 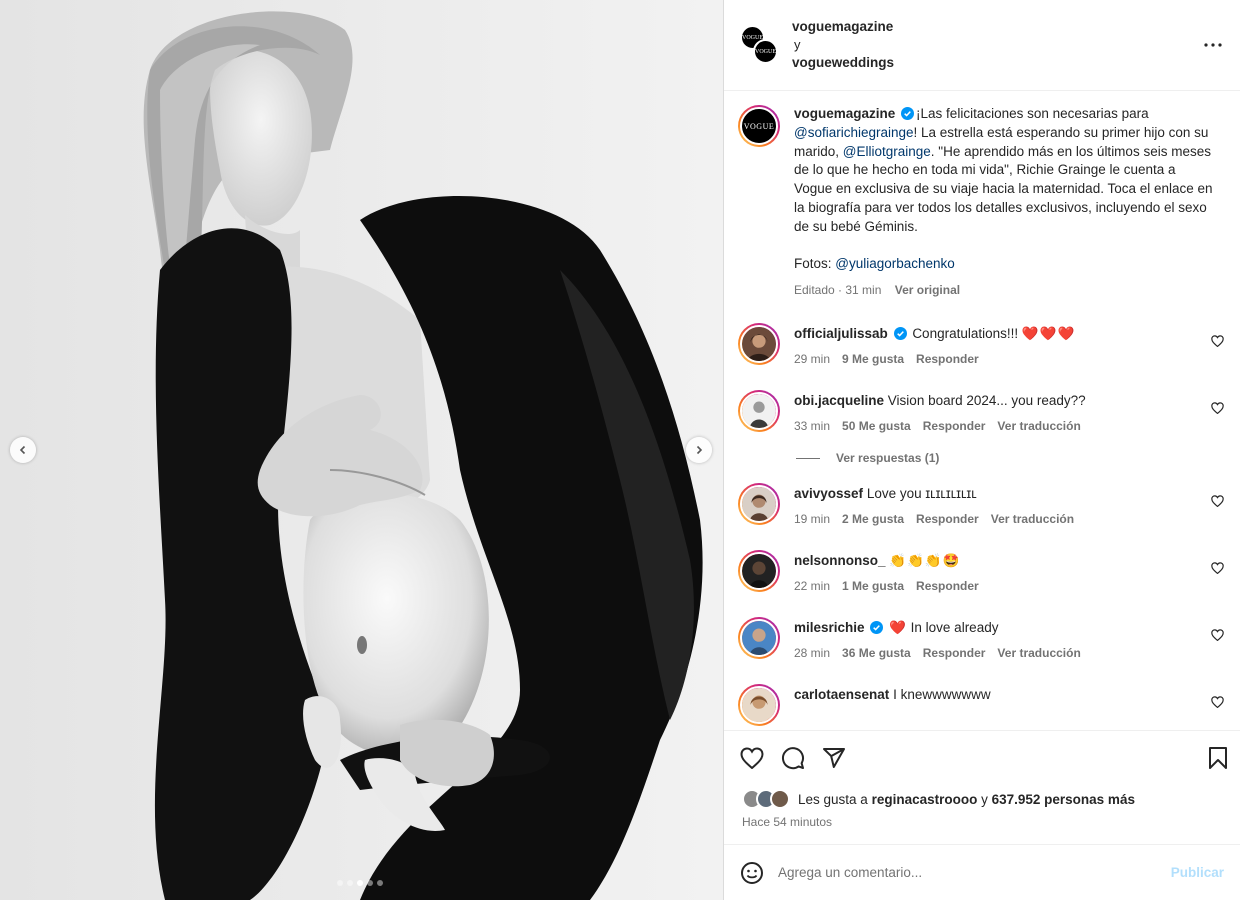 What do you see at coordinates (927, 290) in the screenshot?
I see `see-original-link: Ver original` at bounding box center [927, 290].